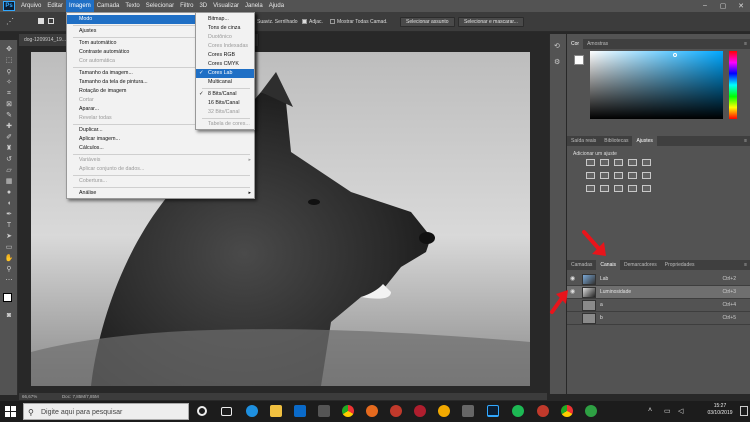 This screenshot has height=422, width=750. What do you see at coordinates (741, 6) in the screenshot?
I see `close-window-button: ✕` at bounding box center [741, 6].